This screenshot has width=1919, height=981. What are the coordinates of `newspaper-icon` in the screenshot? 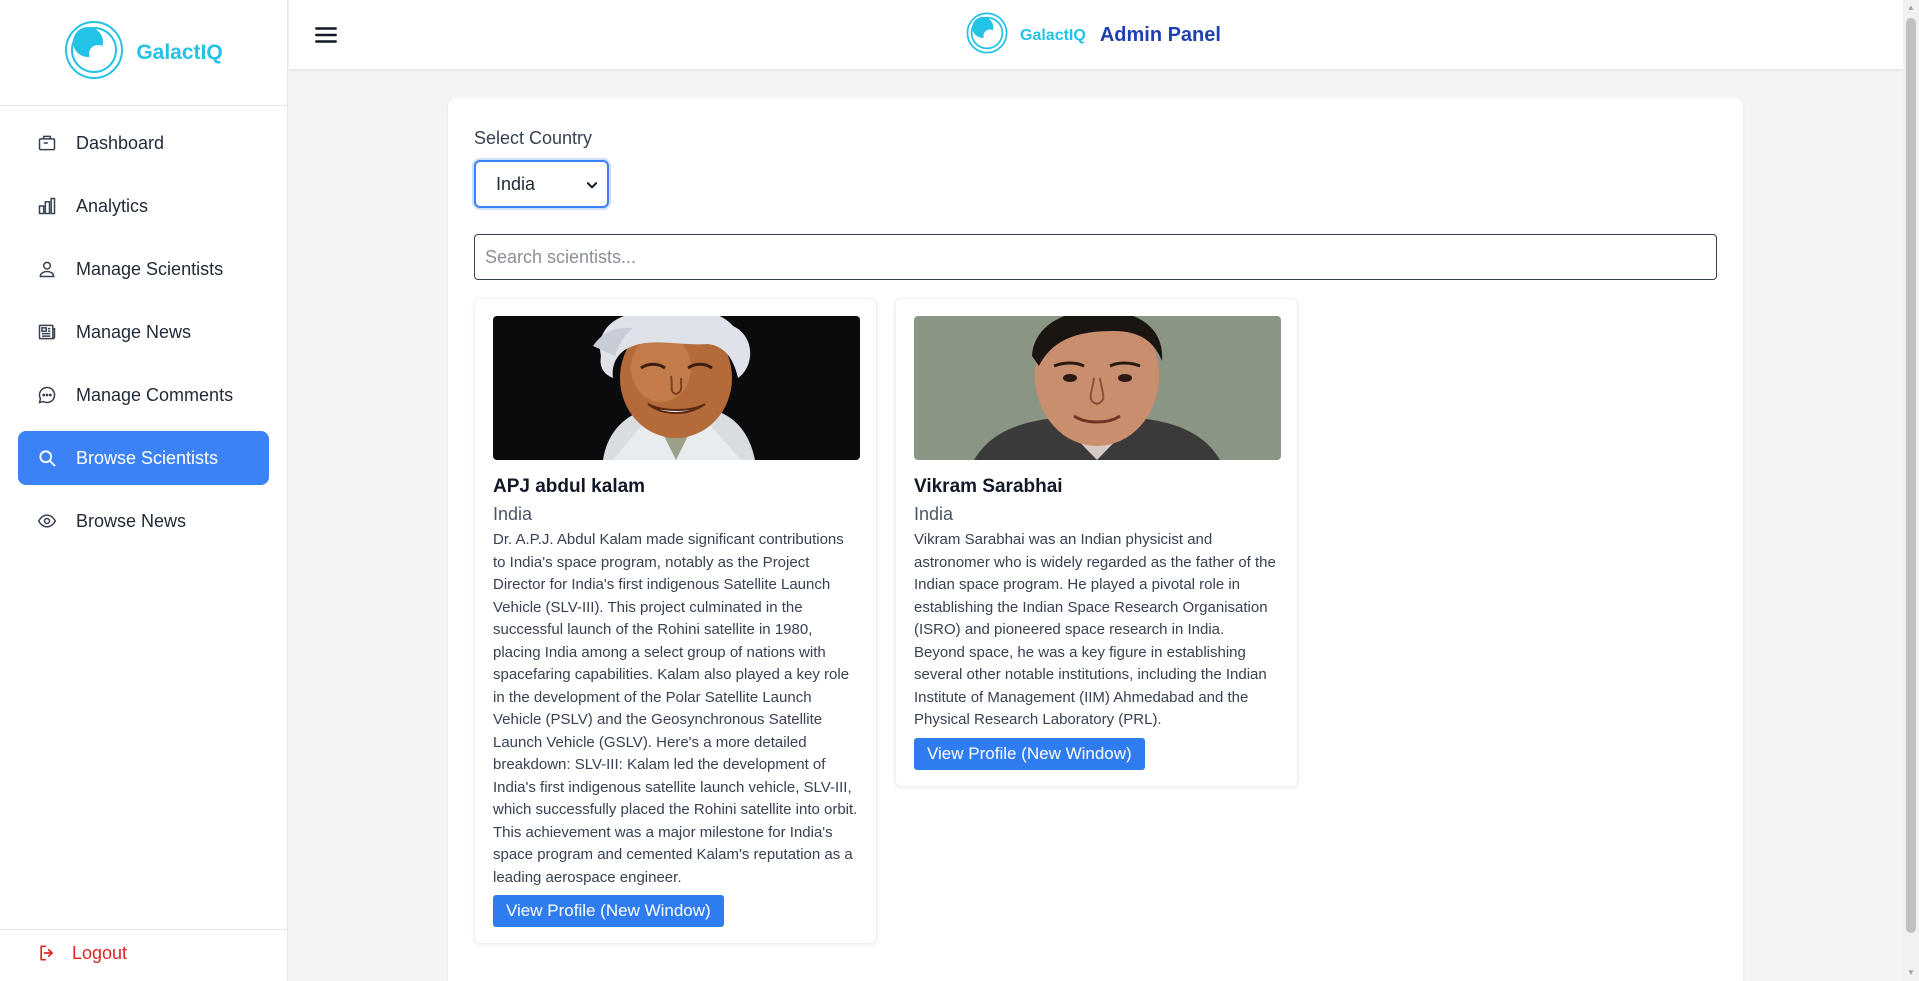 It's located at (47, 332).